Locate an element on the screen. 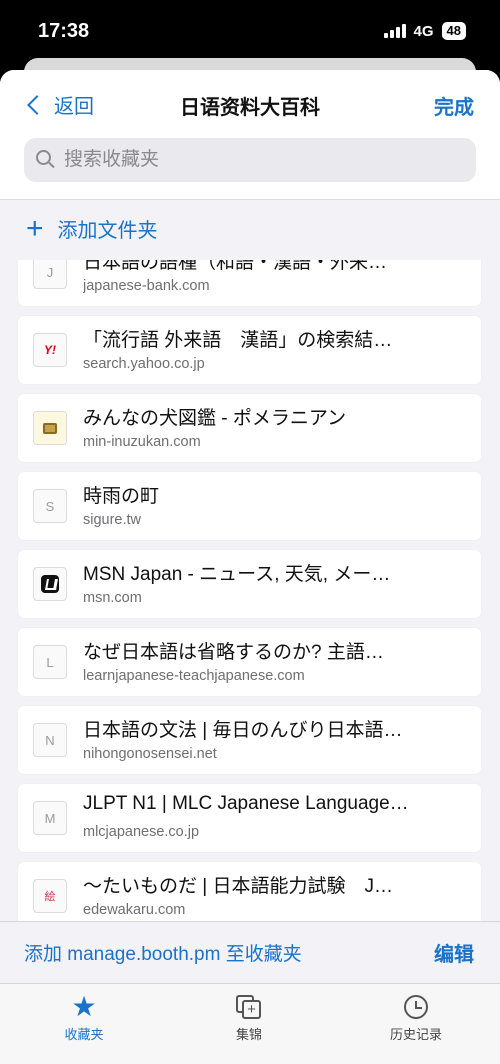 This screenshot has height=1064, width=500. list-item: J 日本語の語種（和語・漢語・外来… japanese-bank.com is located at coordinates (249, 283).